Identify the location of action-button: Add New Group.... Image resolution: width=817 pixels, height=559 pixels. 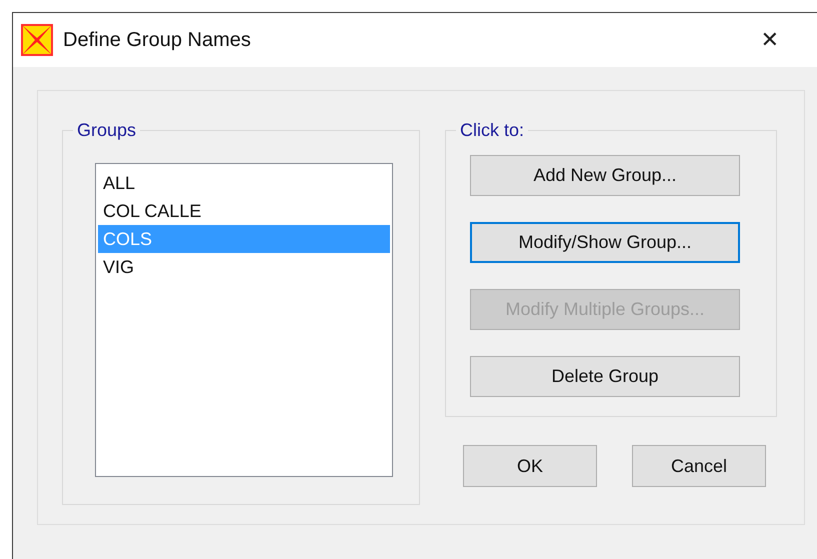
(605, 175).